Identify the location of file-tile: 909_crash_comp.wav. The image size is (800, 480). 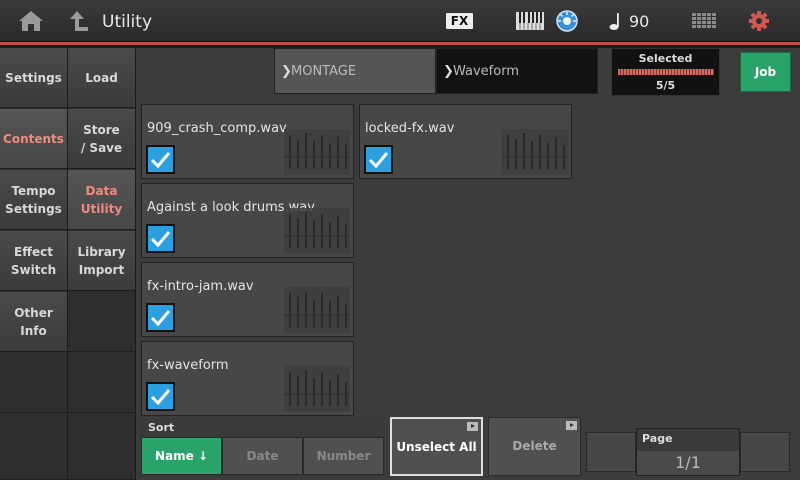
(247, 141).